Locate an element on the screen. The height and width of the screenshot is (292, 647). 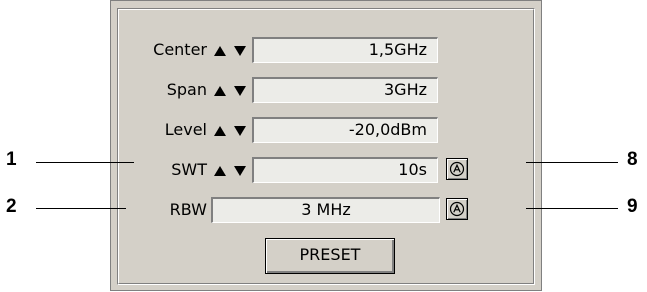
level-down-button is located at coordinates (239, 131).